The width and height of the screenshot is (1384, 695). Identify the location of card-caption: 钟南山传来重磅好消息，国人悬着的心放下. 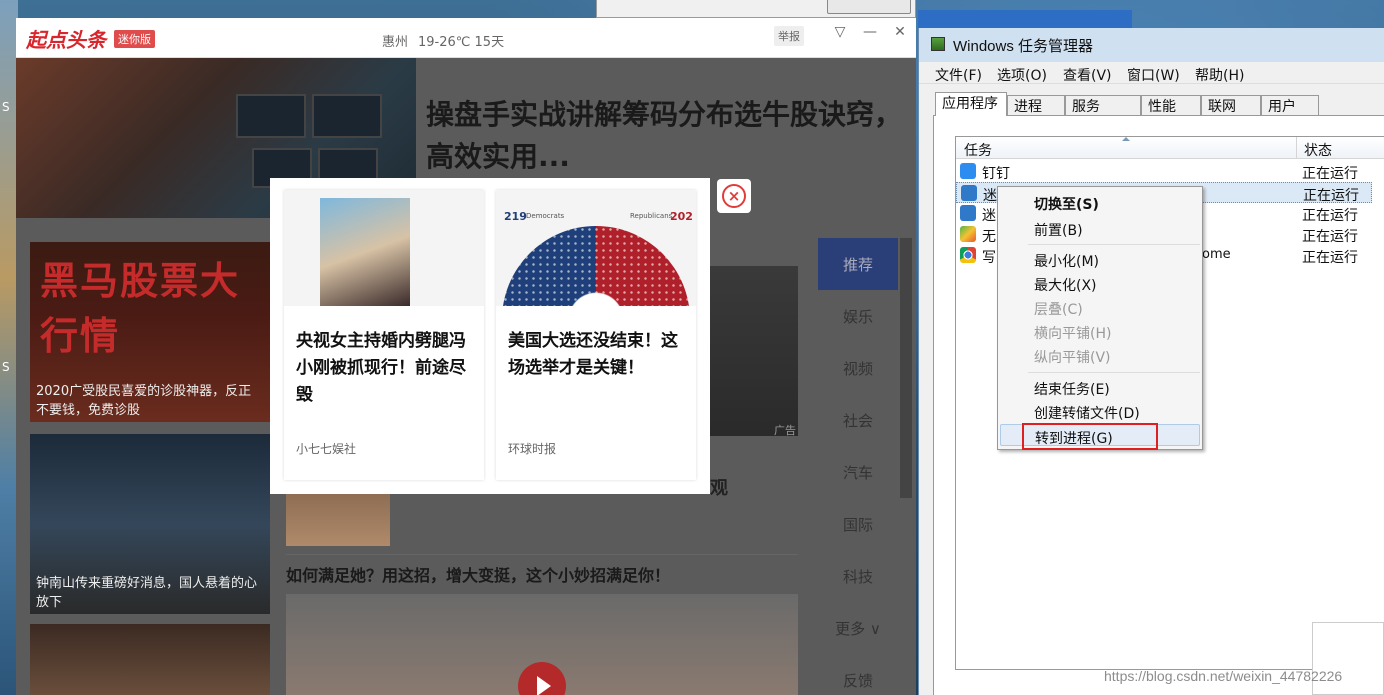
(147, 593).